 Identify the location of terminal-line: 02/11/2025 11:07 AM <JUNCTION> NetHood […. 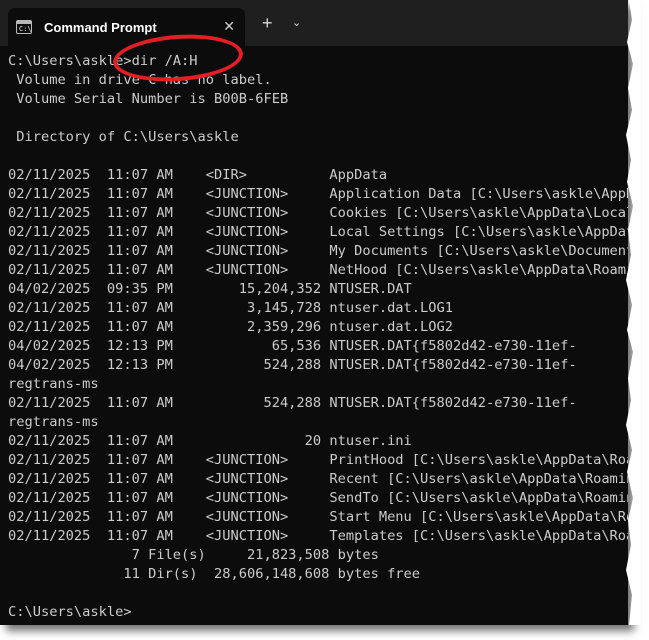
(318, 270).